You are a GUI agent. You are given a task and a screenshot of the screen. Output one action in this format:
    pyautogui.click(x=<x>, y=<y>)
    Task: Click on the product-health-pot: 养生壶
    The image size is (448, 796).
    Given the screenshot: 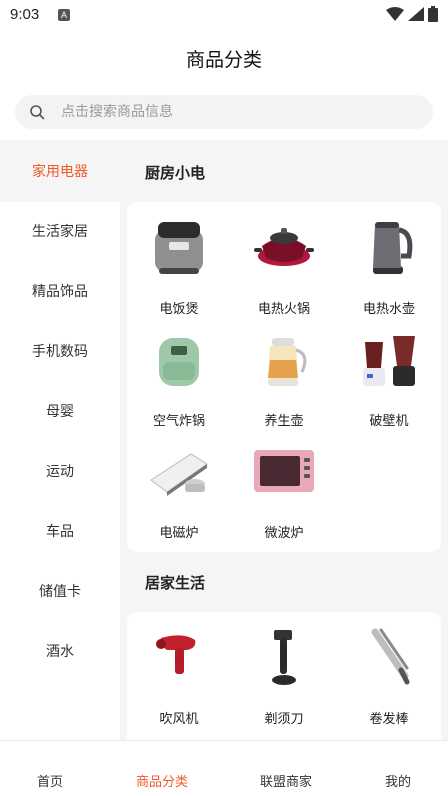 What is the action you would take?
    pyautogui.click(x=284, y=383)
    